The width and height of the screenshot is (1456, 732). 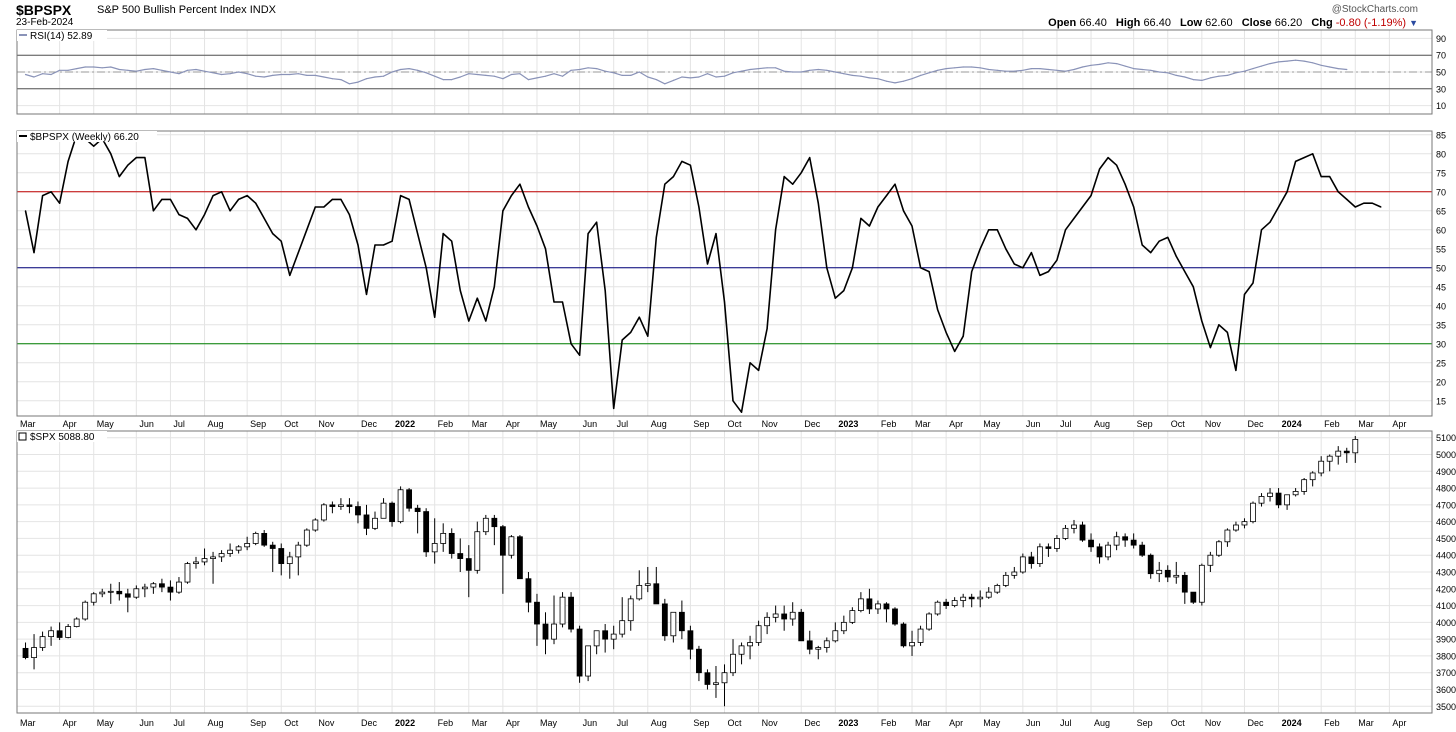 I want to click on bp-x-tick-label: Feb, so click(x=889, y=424).